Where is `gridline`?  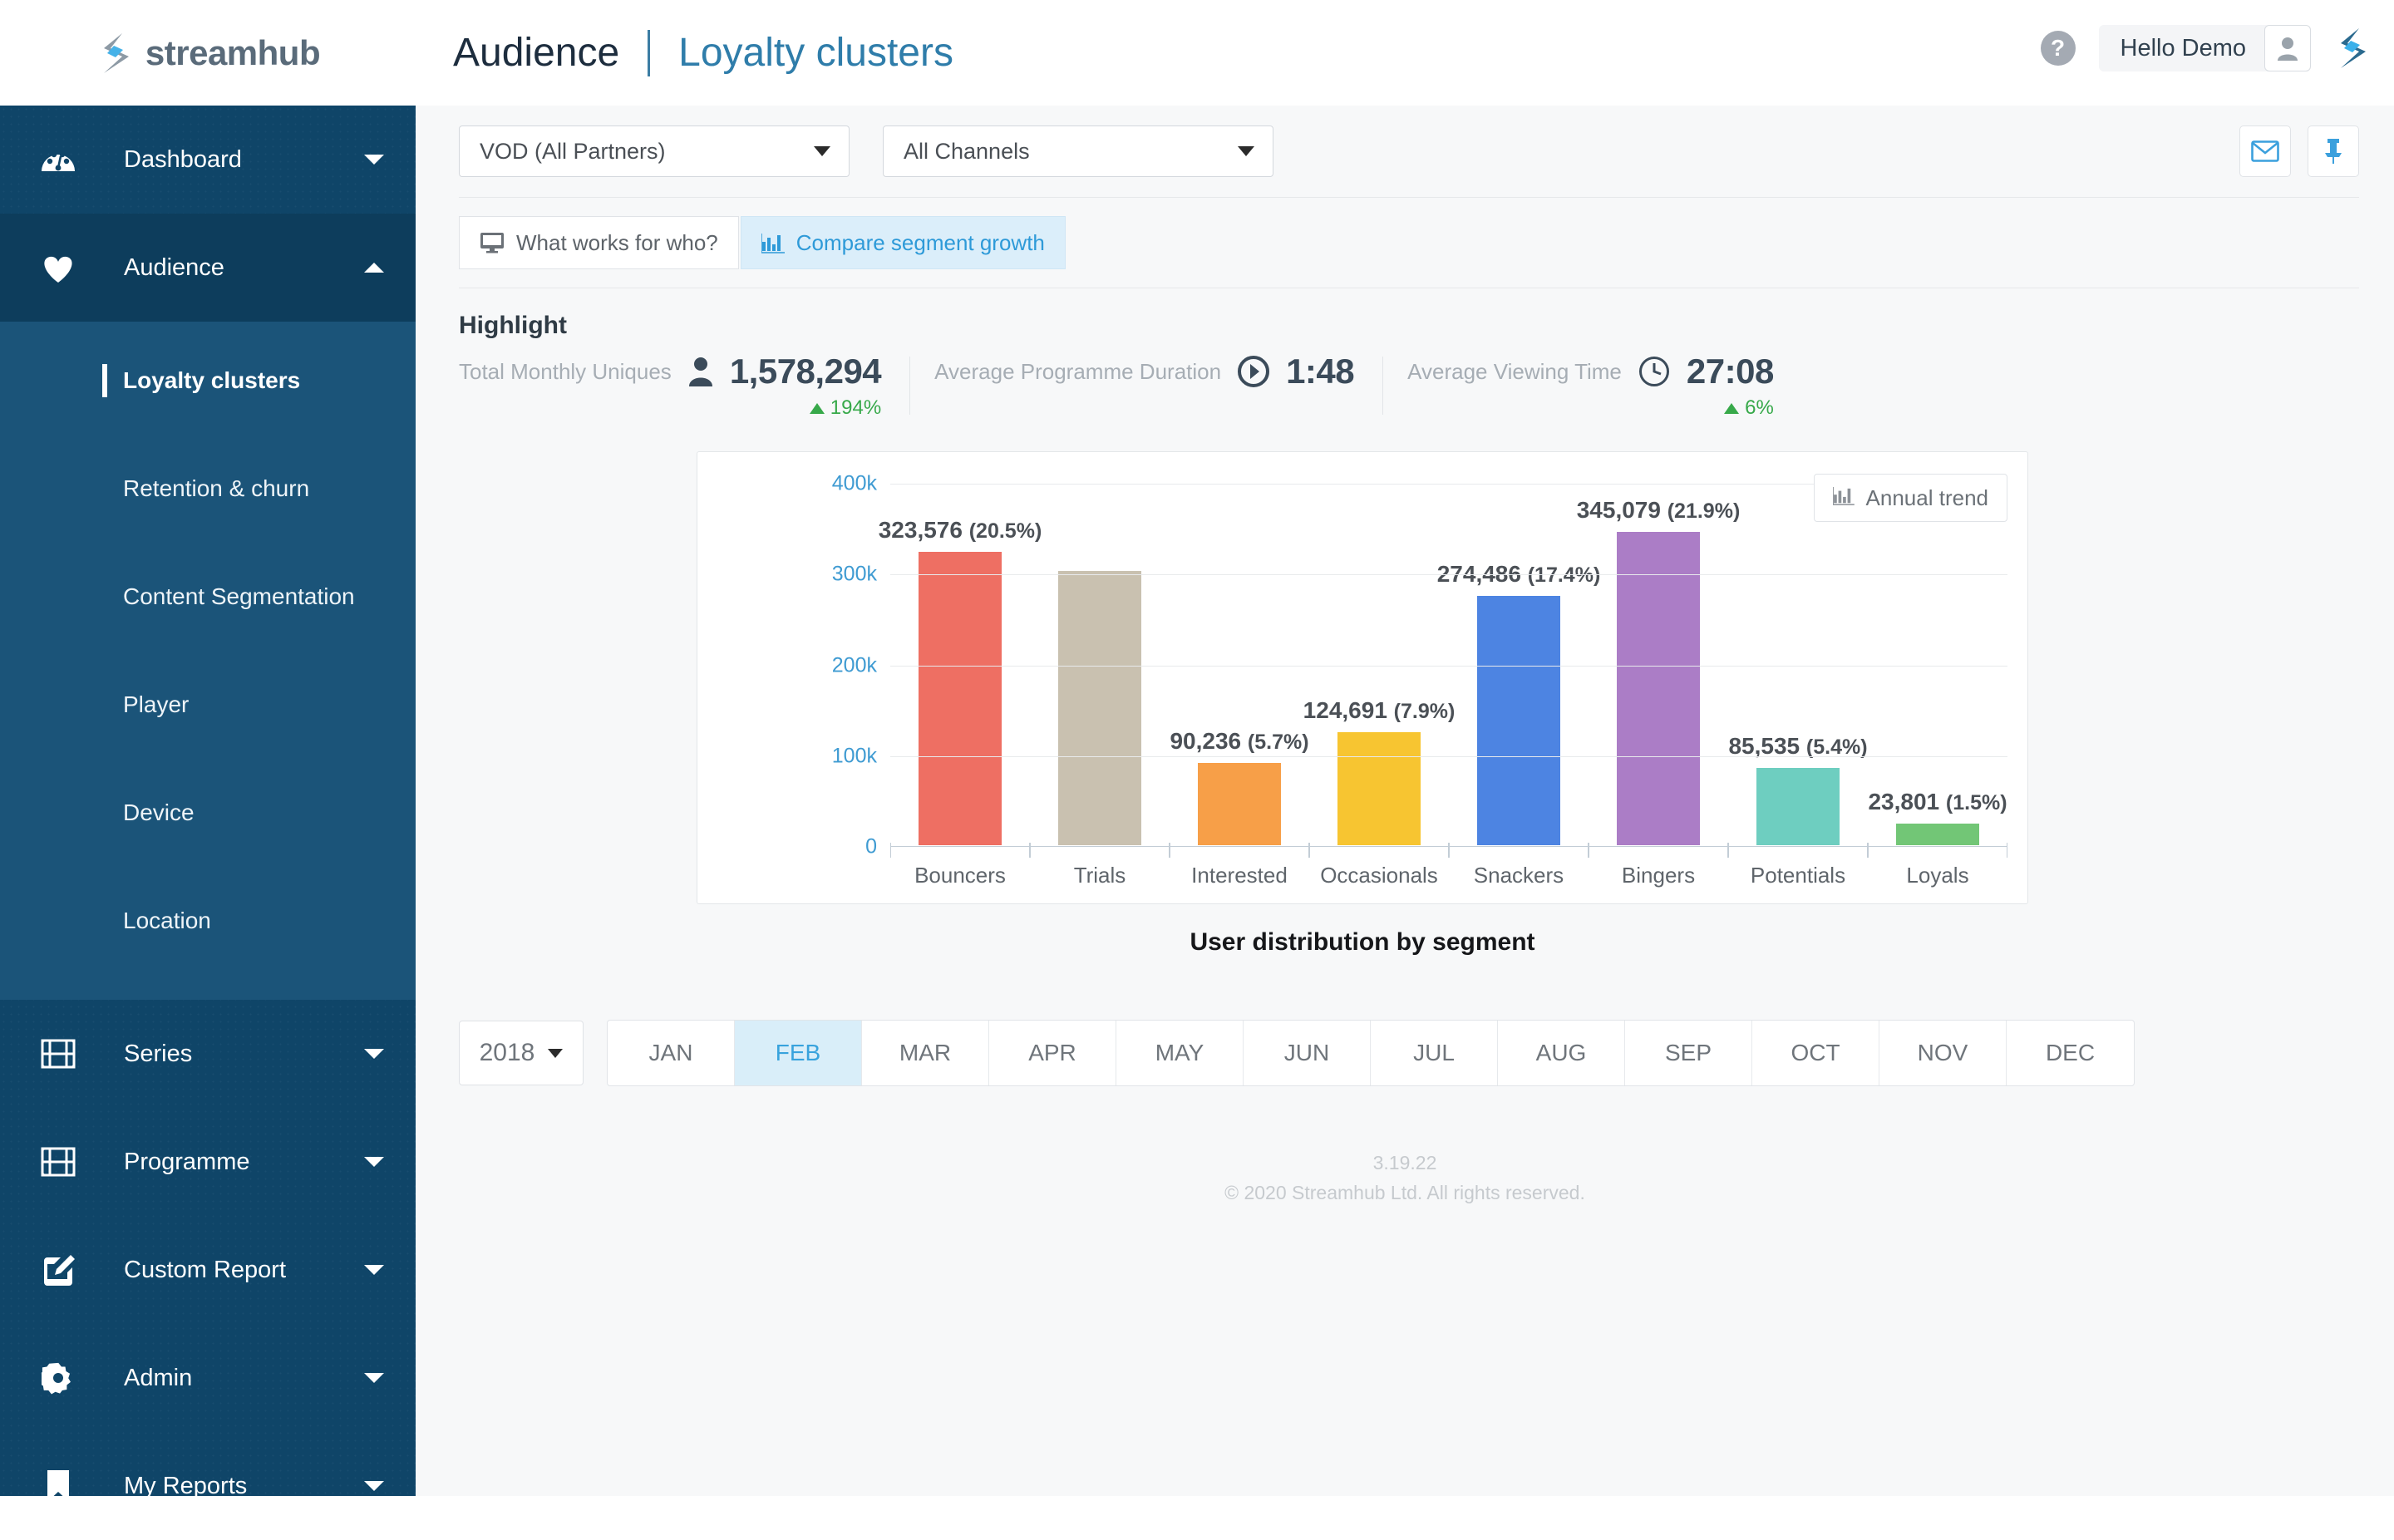 gridline is located at coordinates (1448, 575).